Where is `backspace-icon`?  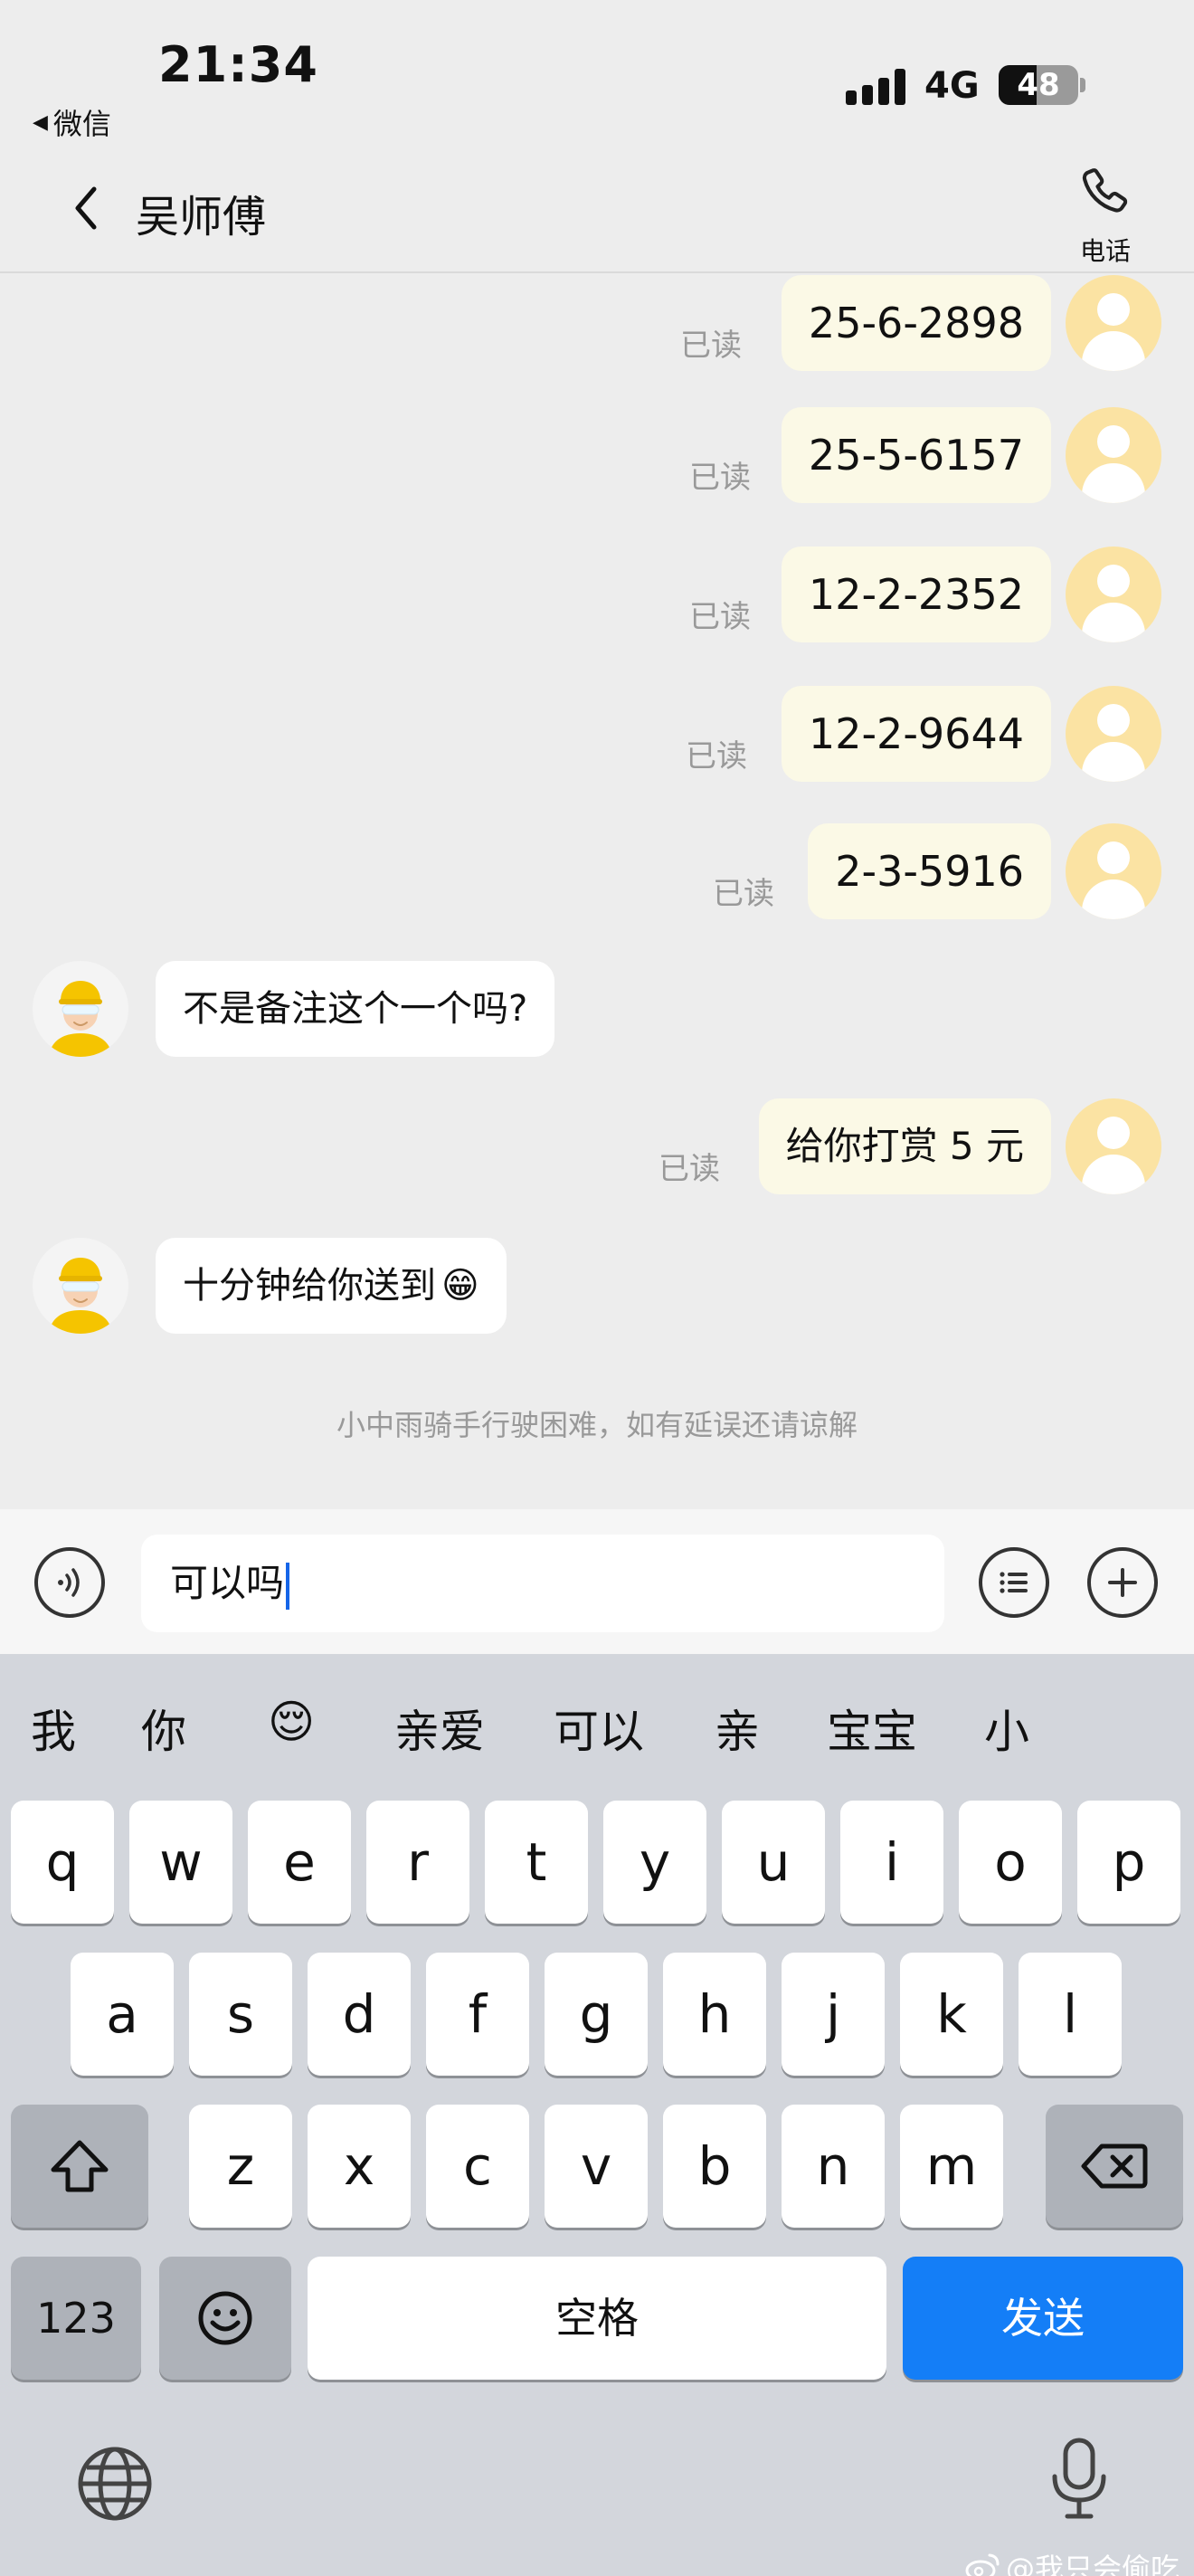
backspace-icon is located at coordinates (1114, 2166).